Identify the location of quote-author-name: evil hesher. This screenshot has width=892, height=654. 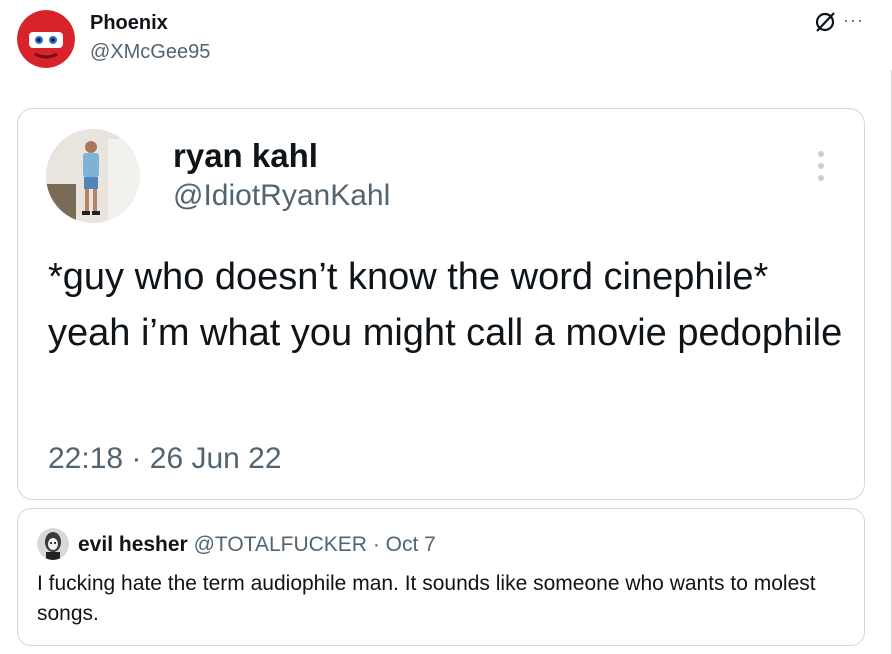
(133, 544).